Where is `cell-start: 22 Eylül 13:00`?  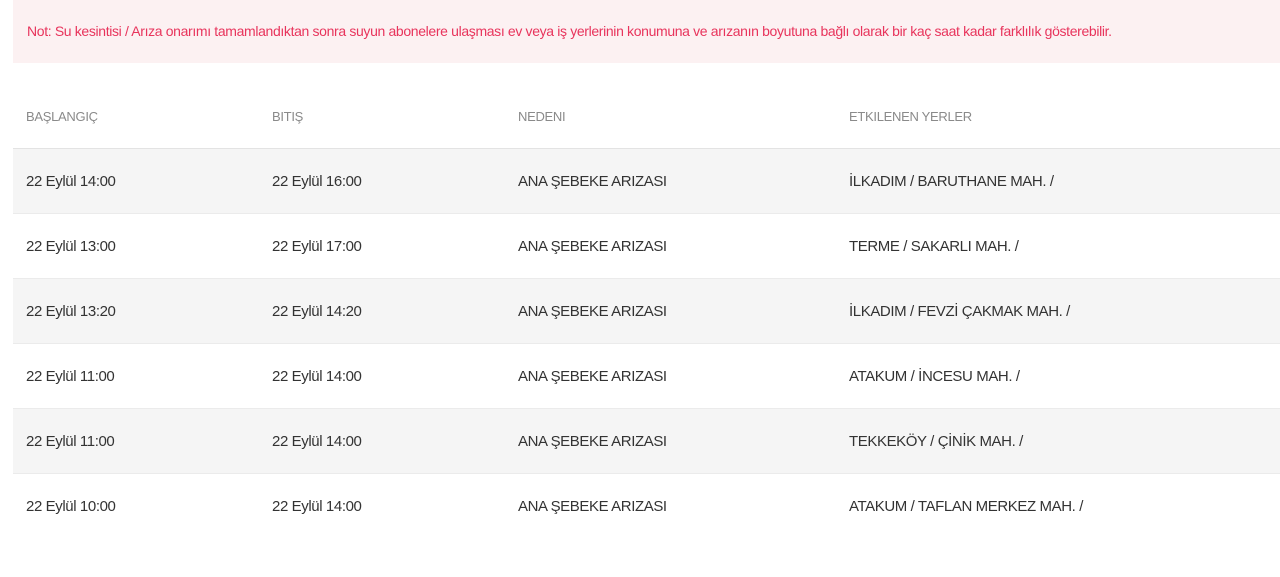
cell-start: 22 Eylül 13:00 is located at coordinates (136, 246).